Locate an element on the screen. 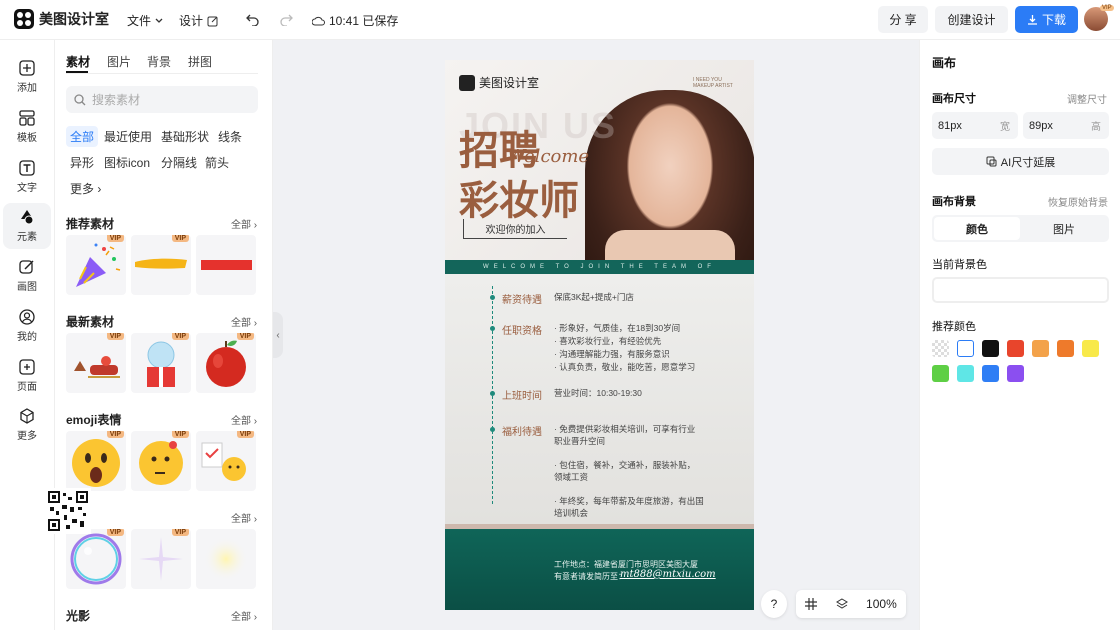 The width and height of the screenshot is (1120, 630). file-menu-label: 文件 is located at coordinates (139, 21).